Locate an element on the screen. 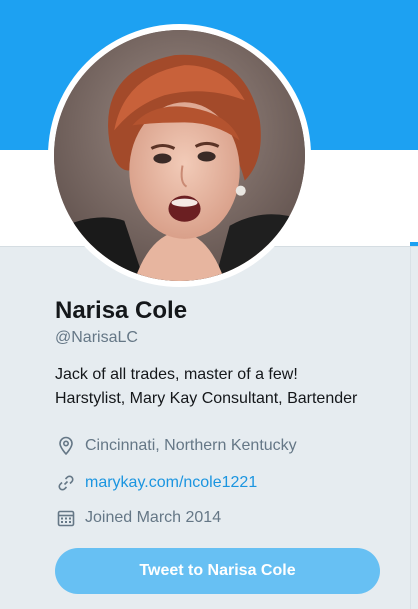  profile-website-link: marykay.com/ncole1221 is located at coordinates (171, 483).